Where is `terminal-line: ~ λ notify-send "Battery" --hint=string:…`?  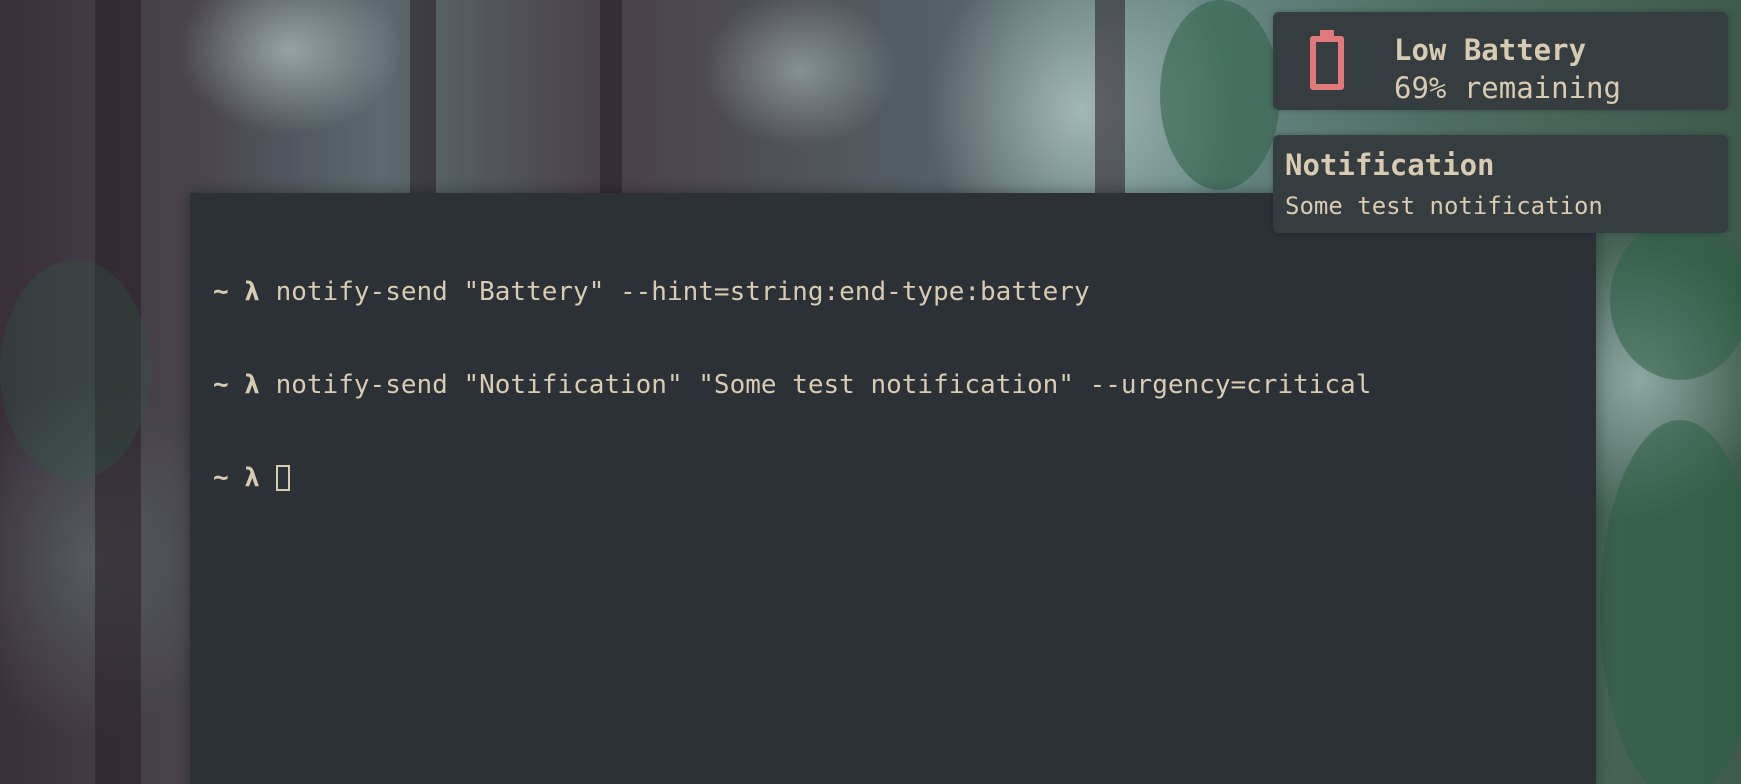
terminal-line: ~ λ notify-send "Battery" --hint=string:… is located at coordinates (792, 292).